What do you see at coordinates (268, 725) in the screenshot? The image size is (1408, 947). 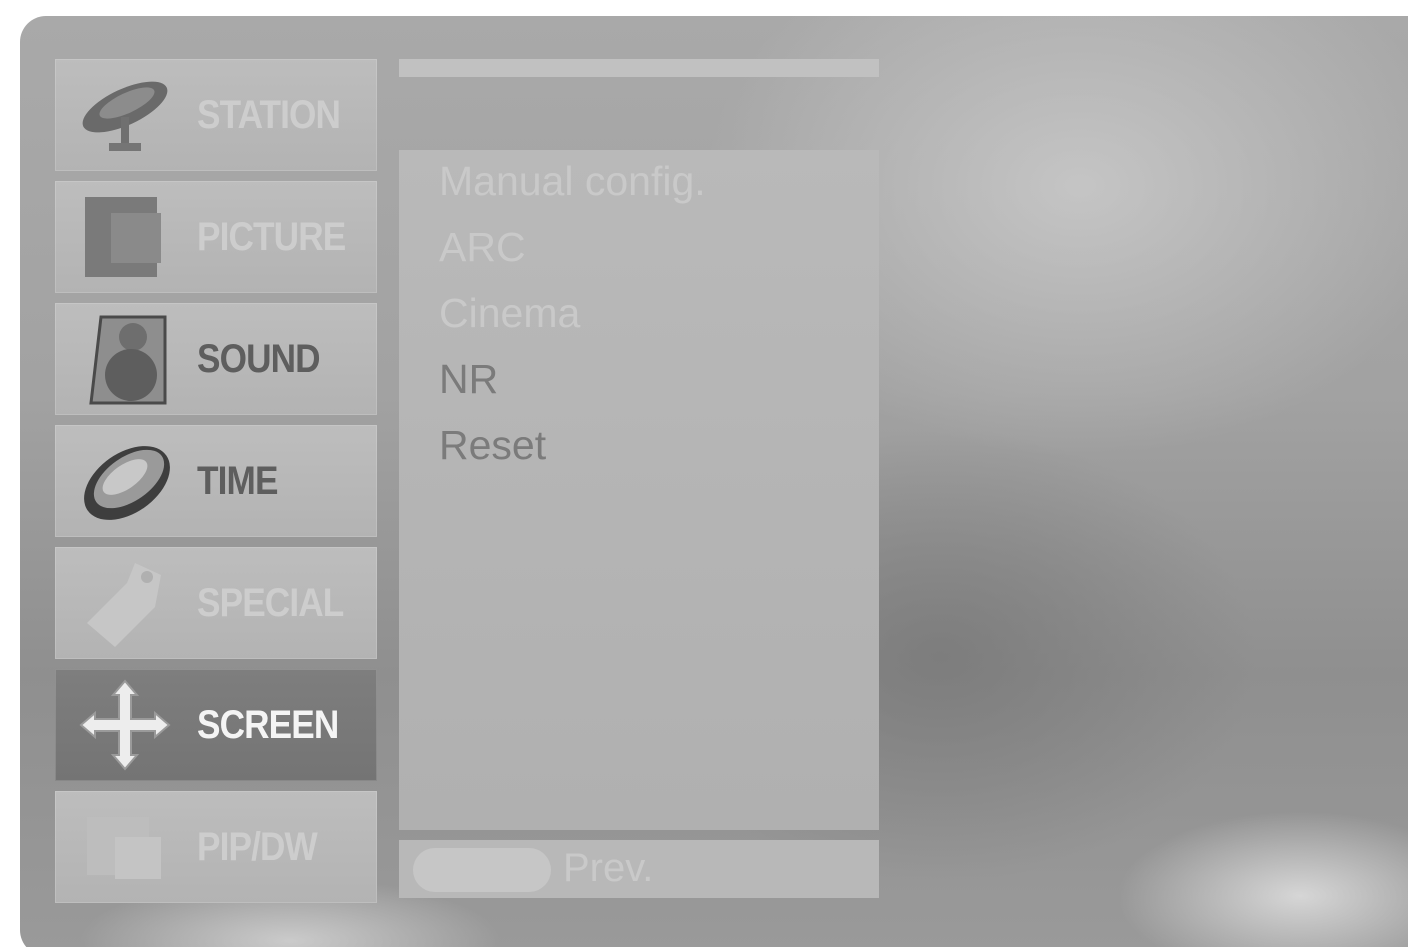 I see `menu-item-label: SCREEN` at bounding box center [268, 725].